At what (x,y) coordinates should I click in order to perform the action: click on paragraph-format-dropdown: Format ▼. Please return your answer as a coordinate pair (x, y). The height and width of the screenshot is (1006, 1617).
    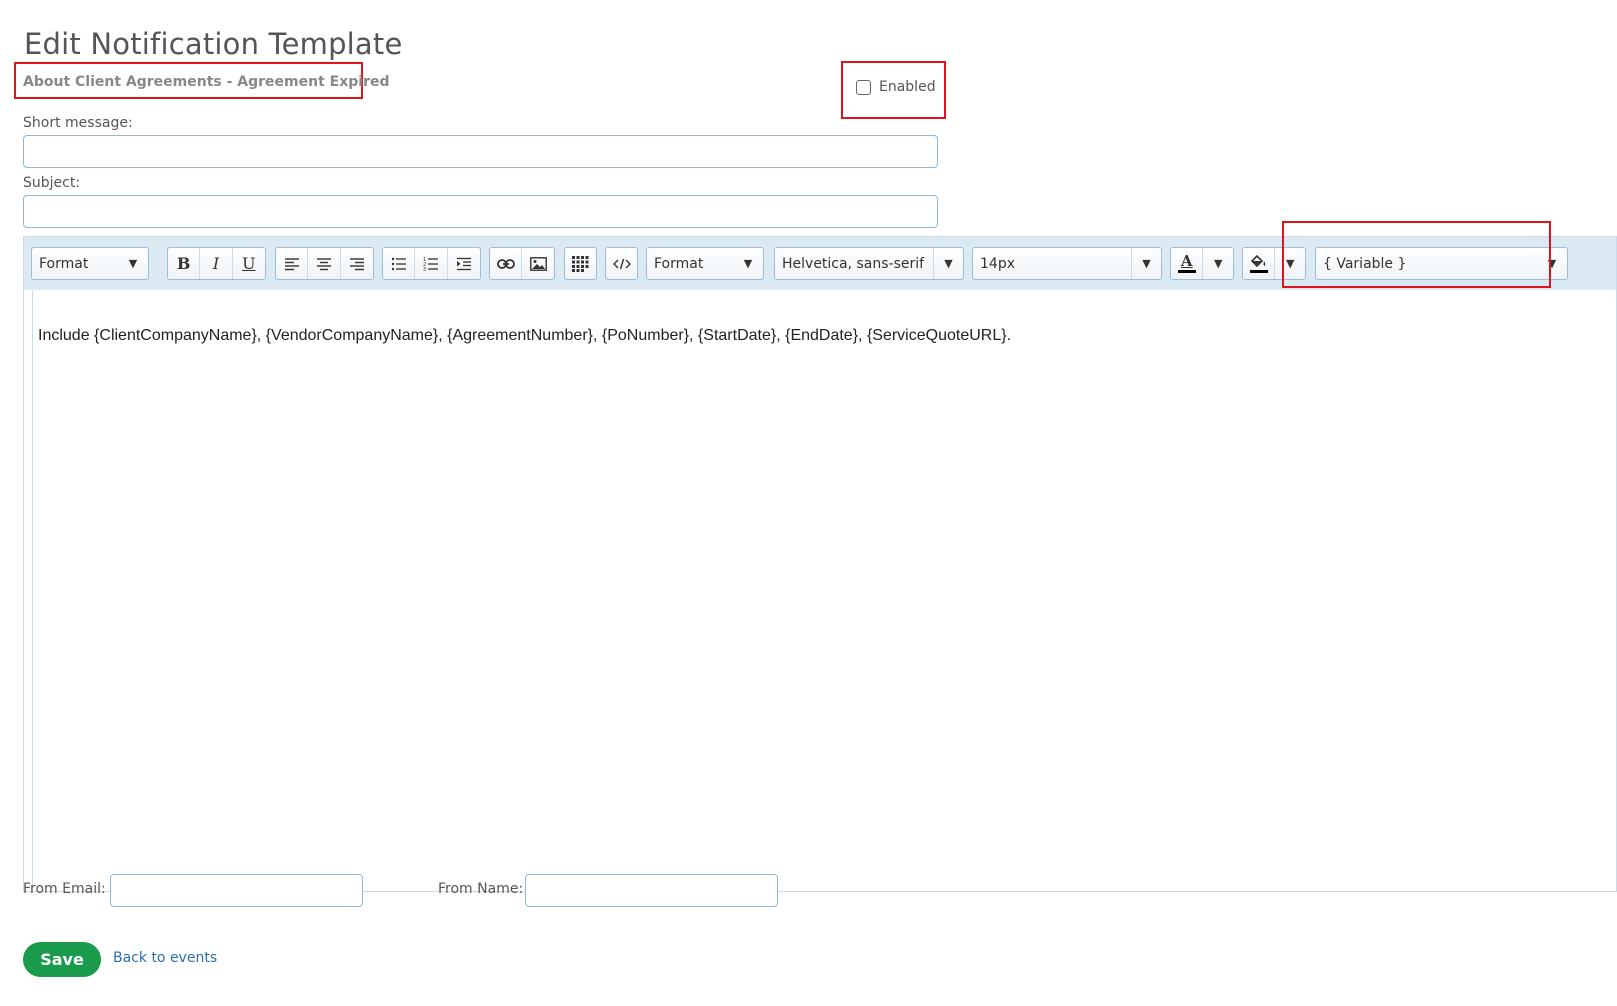
    Looking at the image, I should click on (705, 263).